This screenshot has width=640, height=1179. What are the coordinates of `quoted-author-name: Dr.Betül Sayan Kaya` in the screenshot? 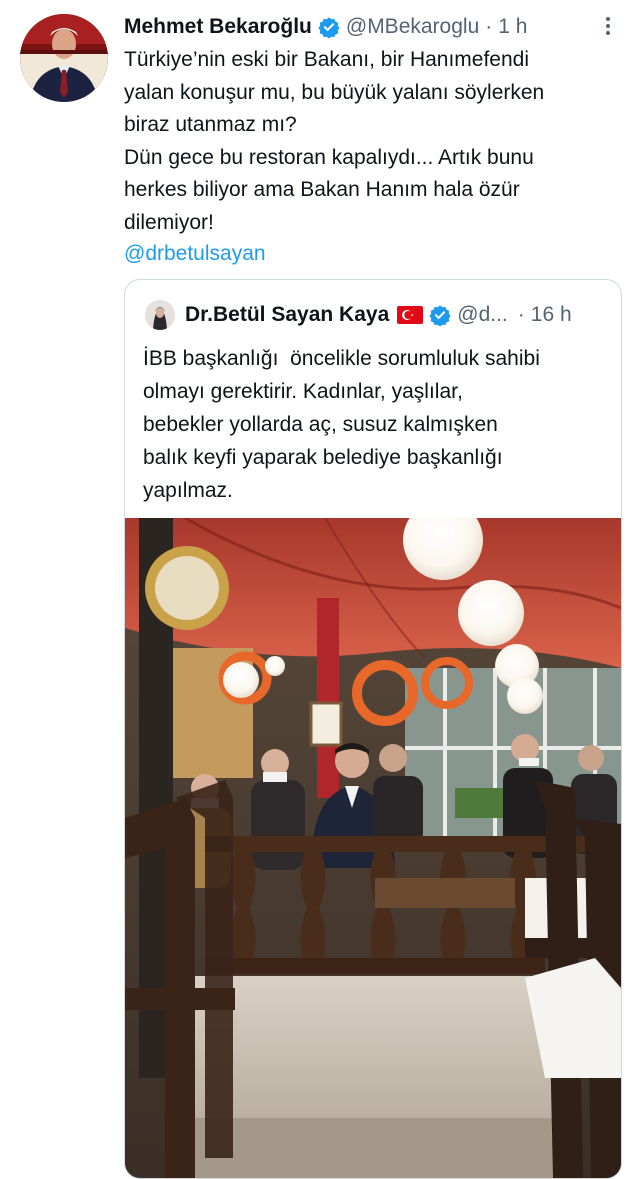 It's located at (287, 315).